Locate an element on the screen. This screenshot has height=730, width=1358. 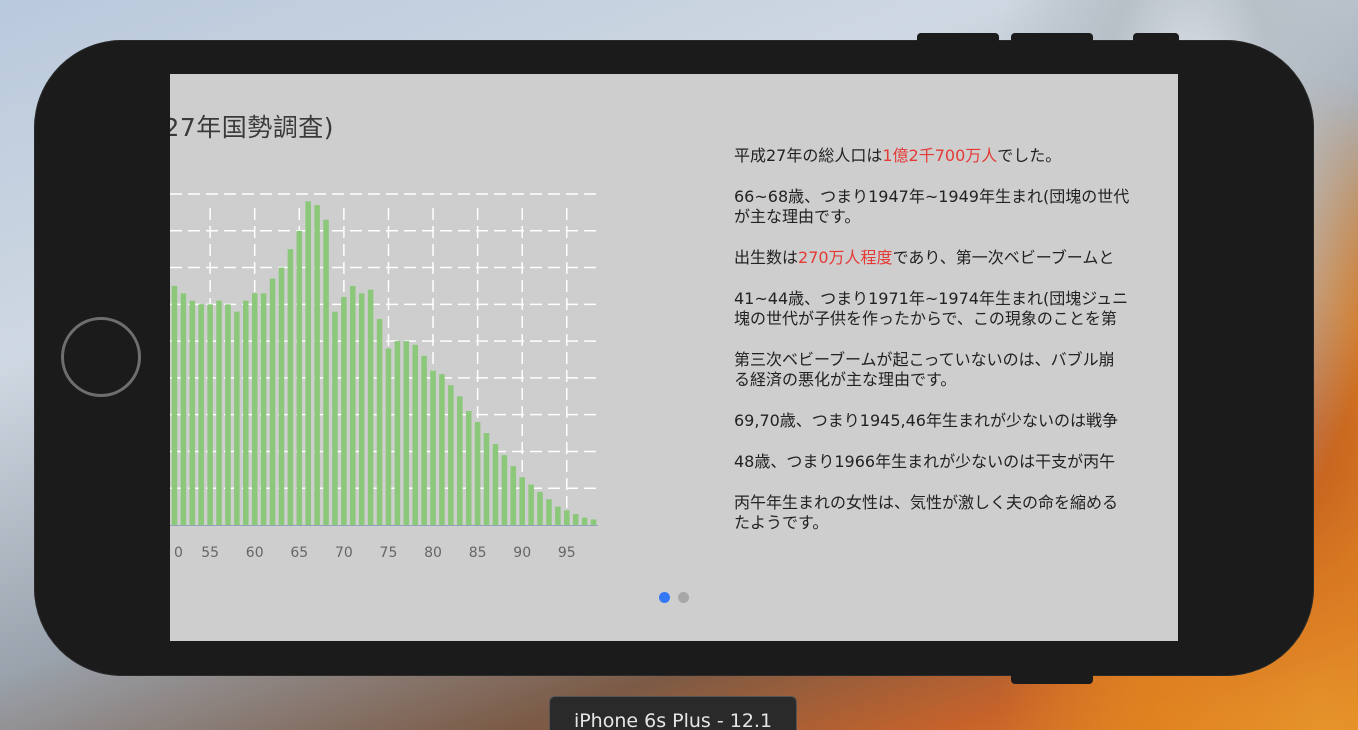
page-dot is located at coordinates (683, 597).